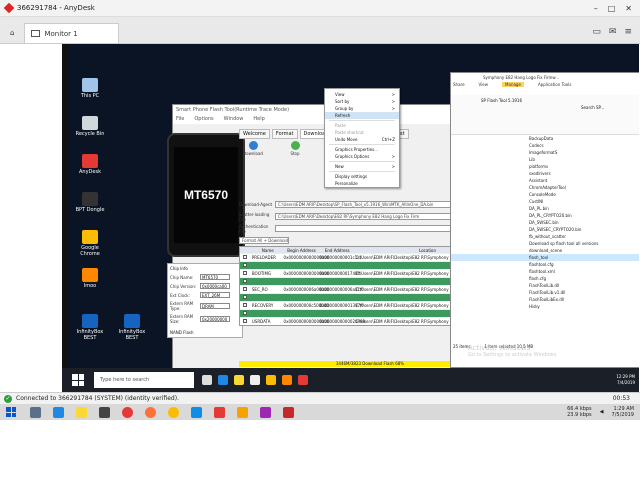 The width and height of the screenshot is (640, 480). What do you see at coordinates (362, 101) in the screenshot?
I see `context-menu-item: Sort by >` at bounding box center [362, 101].